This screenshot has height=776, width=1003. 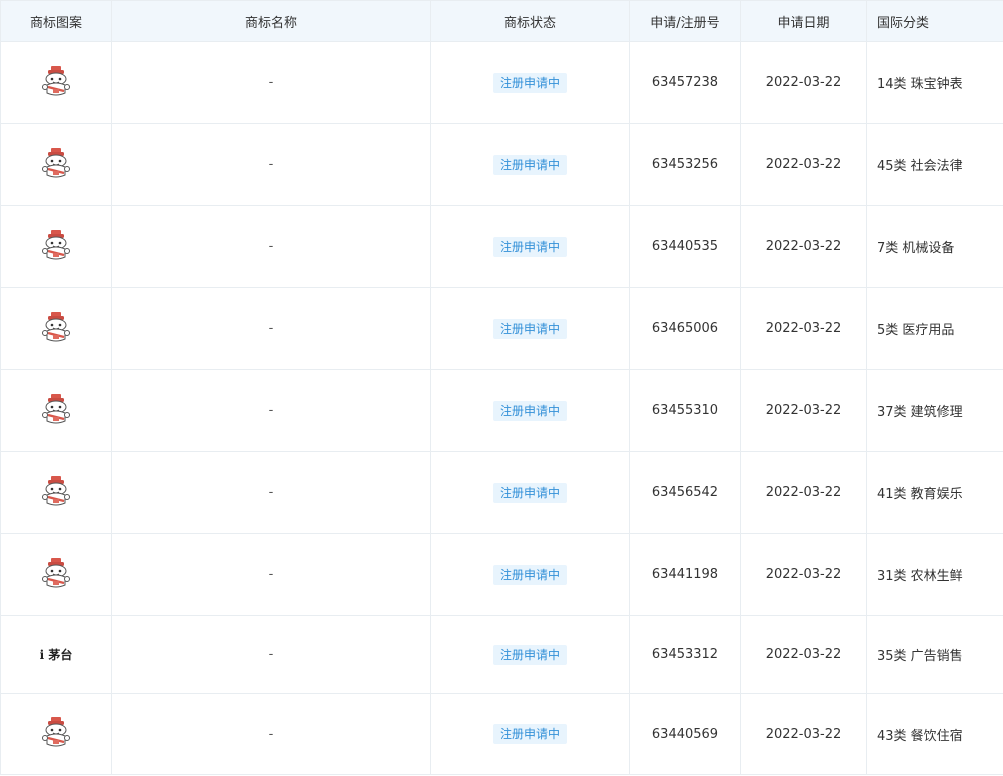 I want to click on international-class-cell: 7类 机械设备, so click(x=934, y=246).